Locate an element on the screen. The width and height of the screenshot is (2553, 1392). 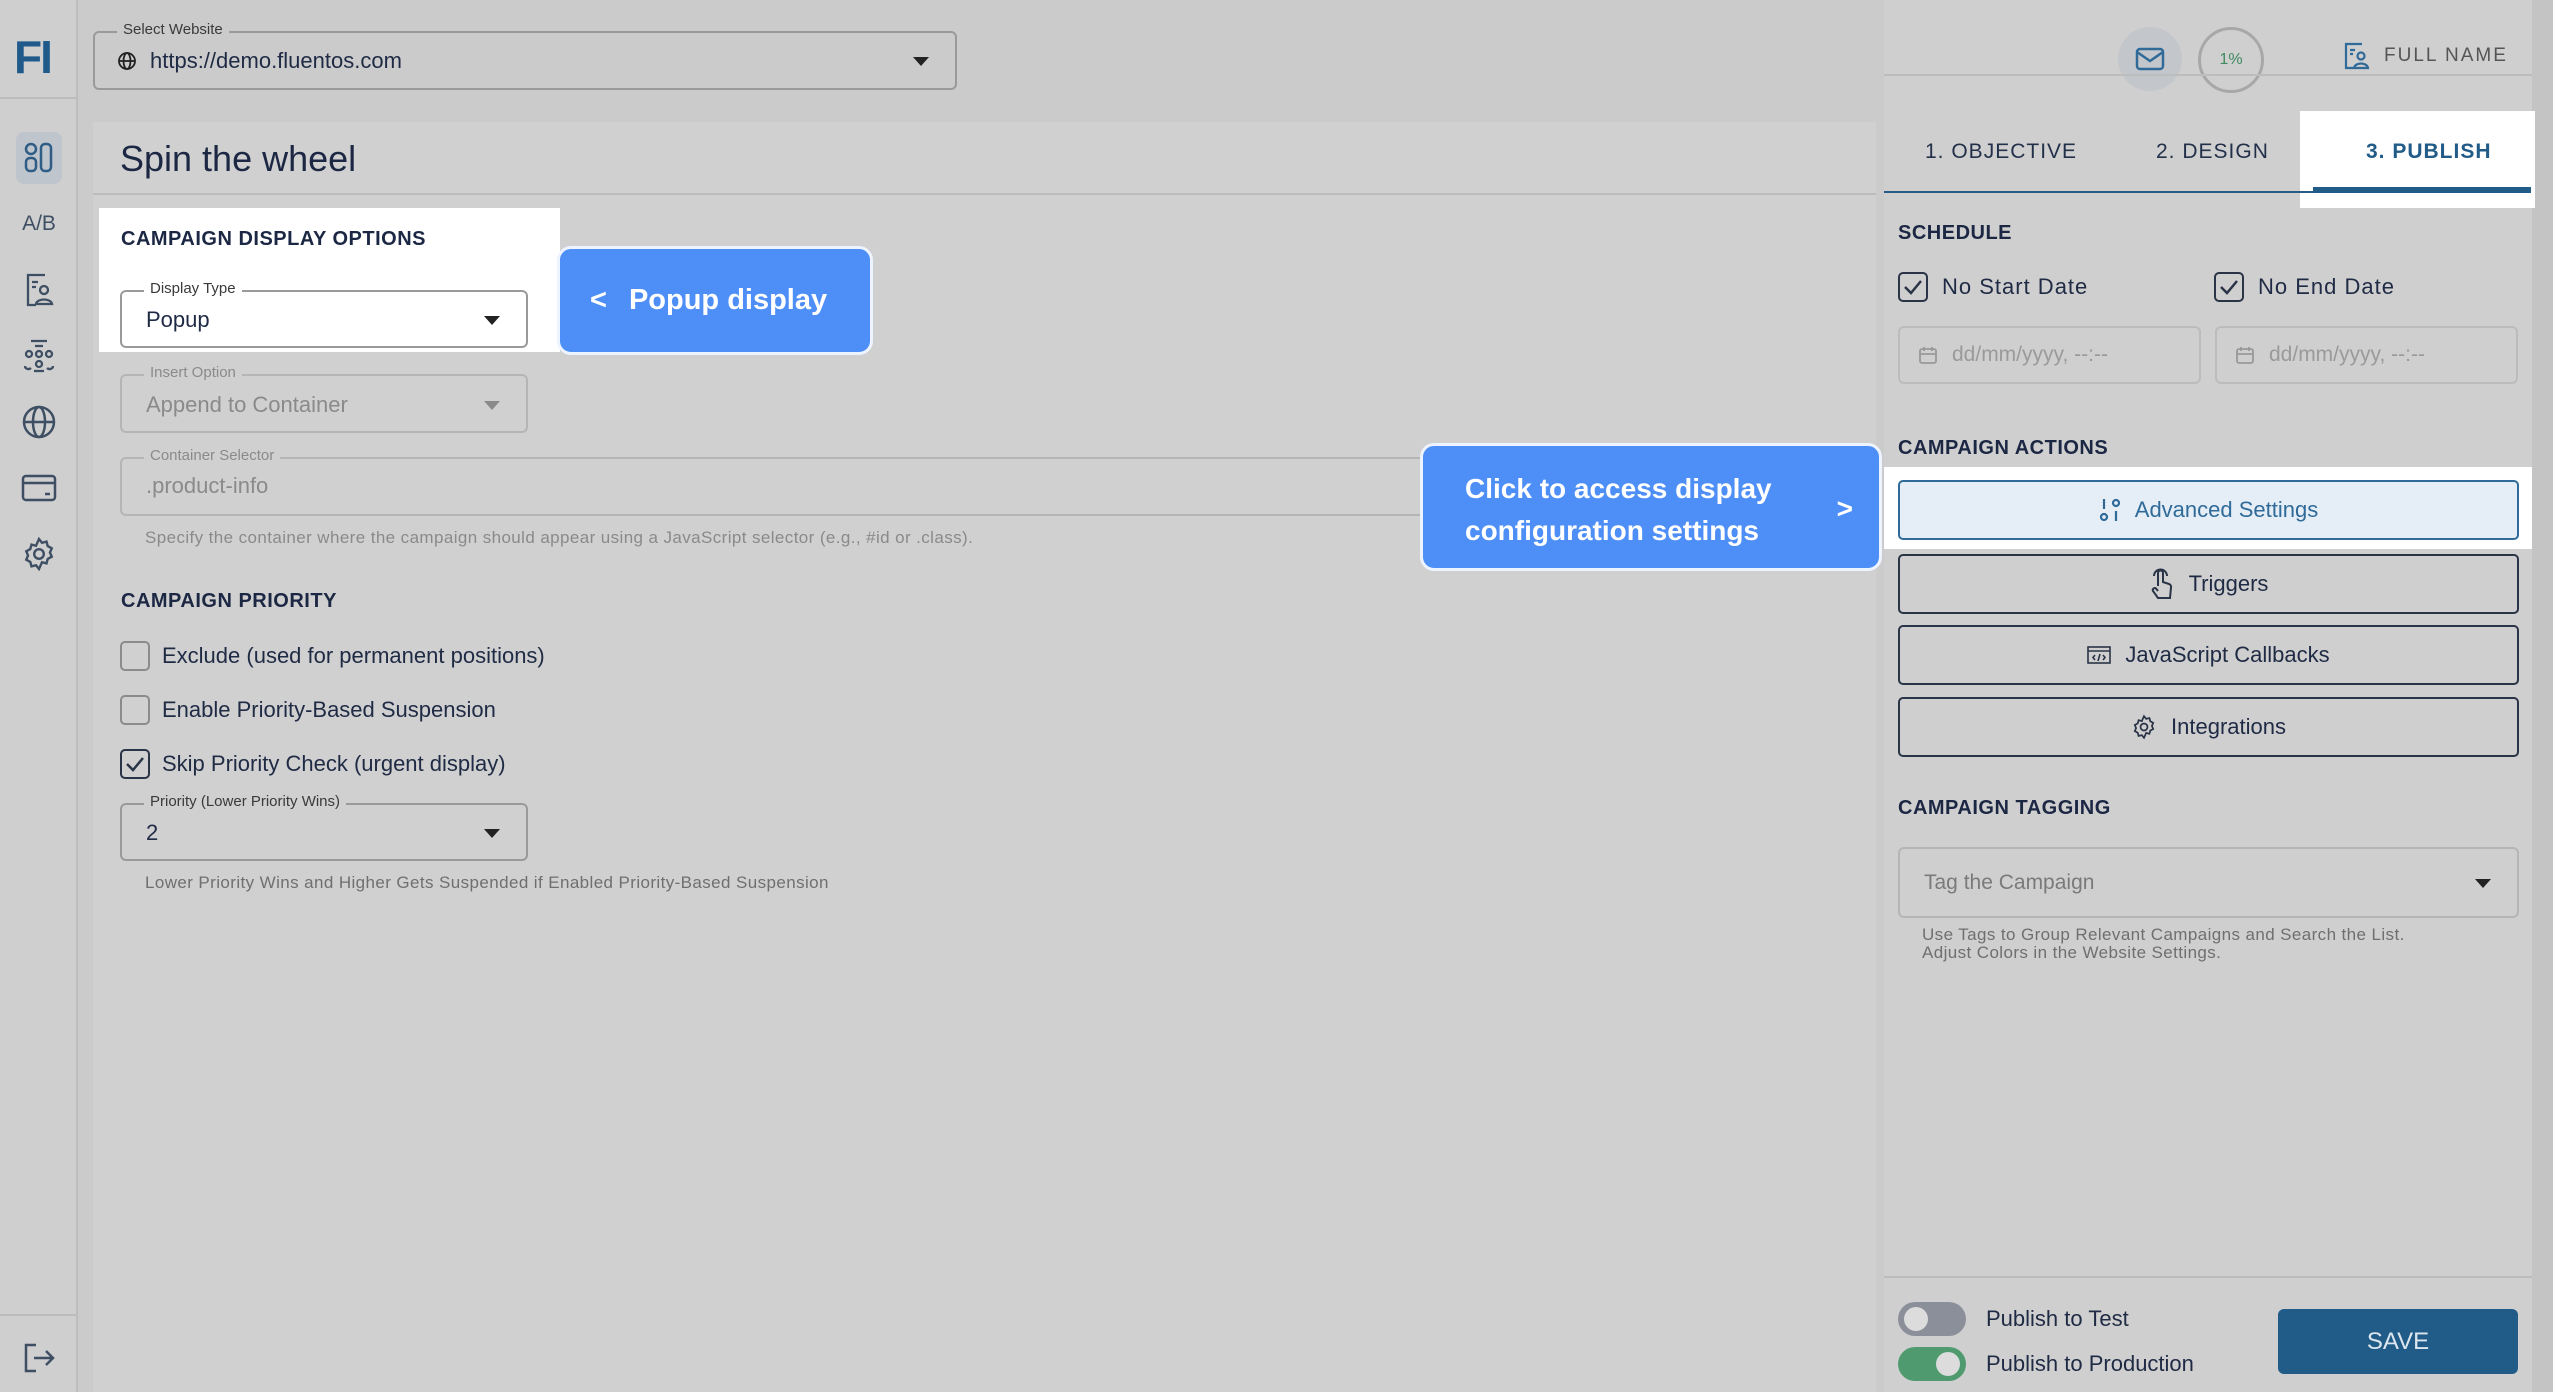
checkbox-label: Exclude (used for permanent positions) is located at coordinates (353, 655).